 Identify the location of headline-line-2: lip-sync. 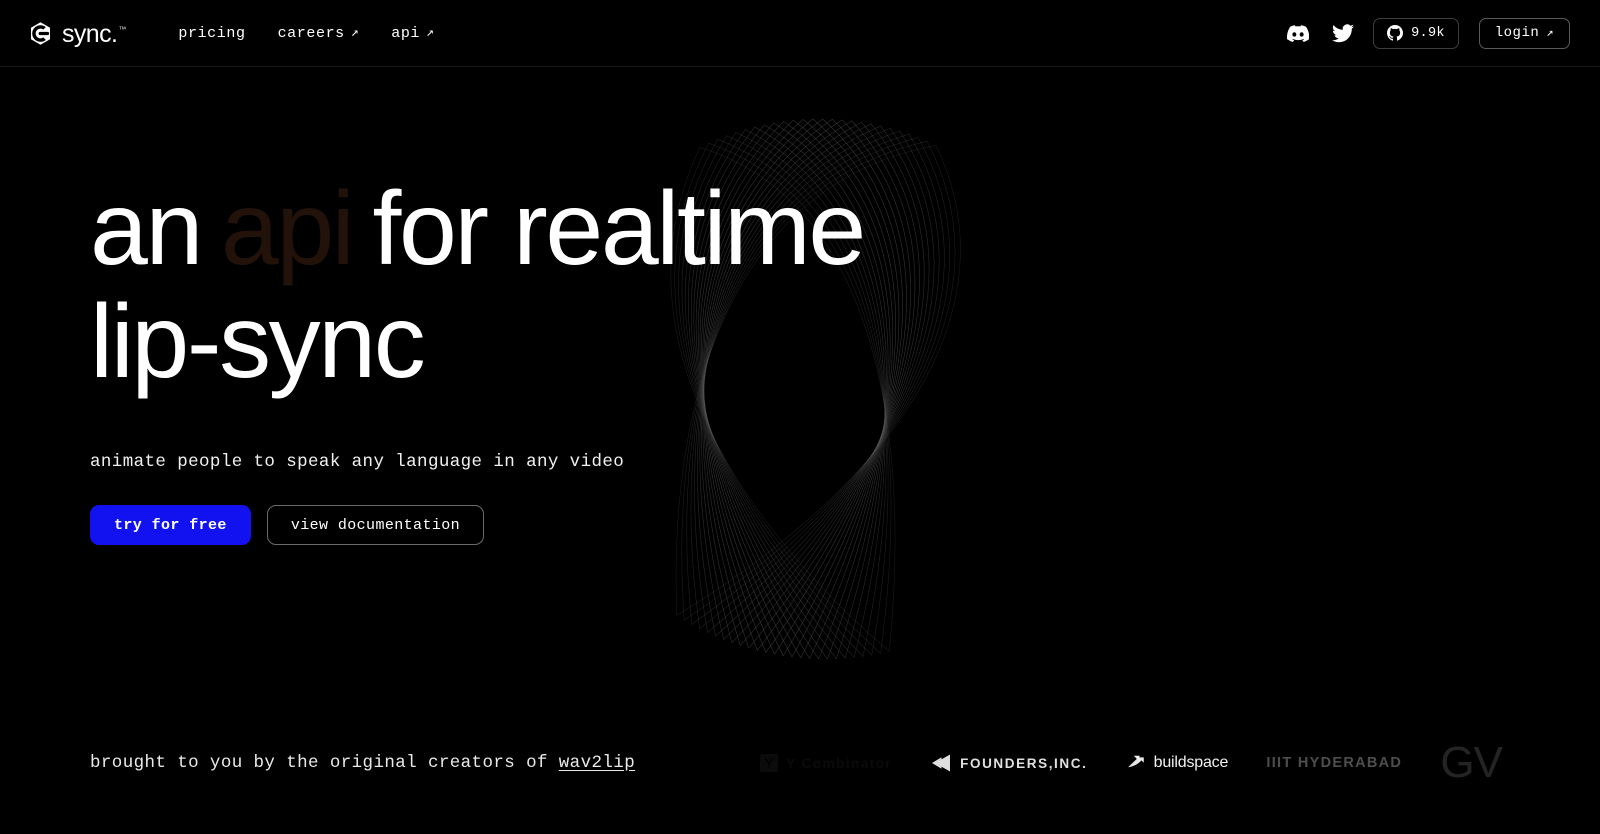
(258, 342).